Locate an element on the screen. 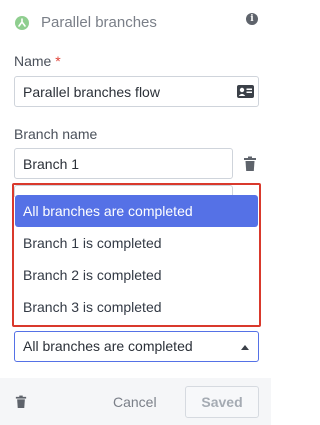 The image size is (320, 425). saved-button: Saved is located at coordinates (222, 402).